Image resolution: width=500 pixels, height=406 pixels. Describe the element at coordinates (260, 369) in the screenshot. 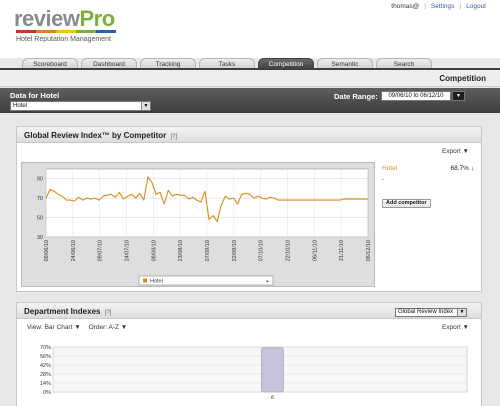

I see `bar-plot-area` at that location.